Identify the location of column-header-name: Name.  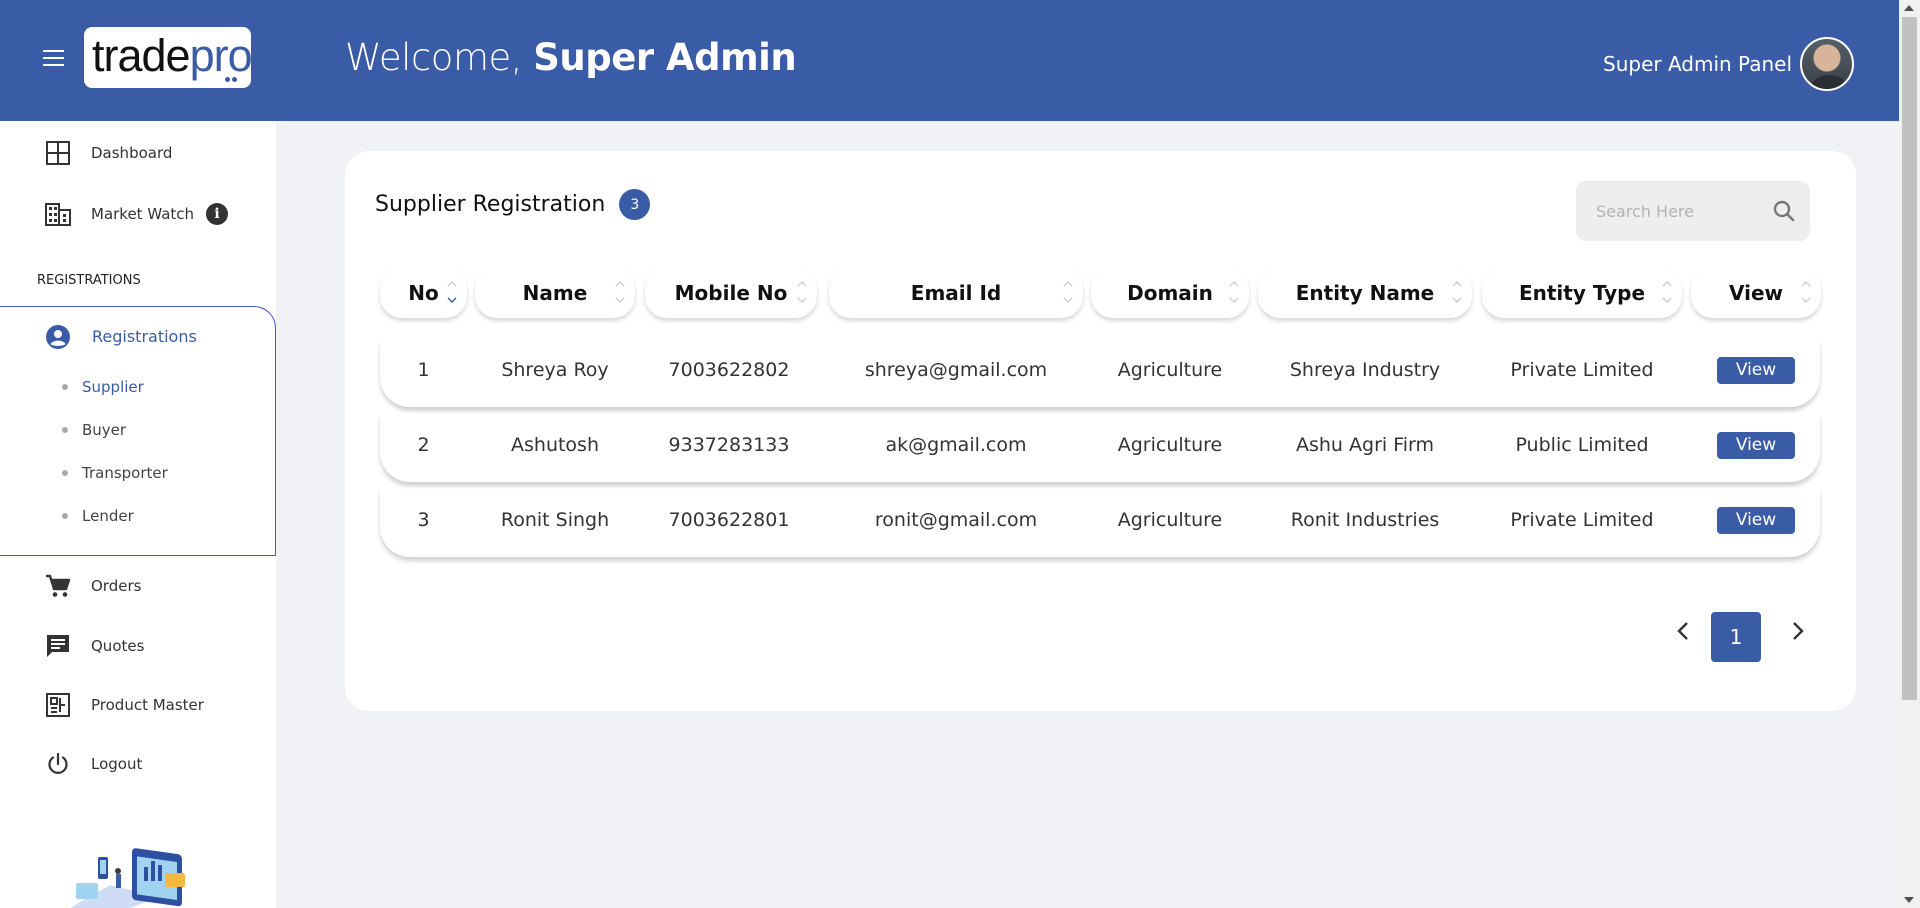
(555, 293).